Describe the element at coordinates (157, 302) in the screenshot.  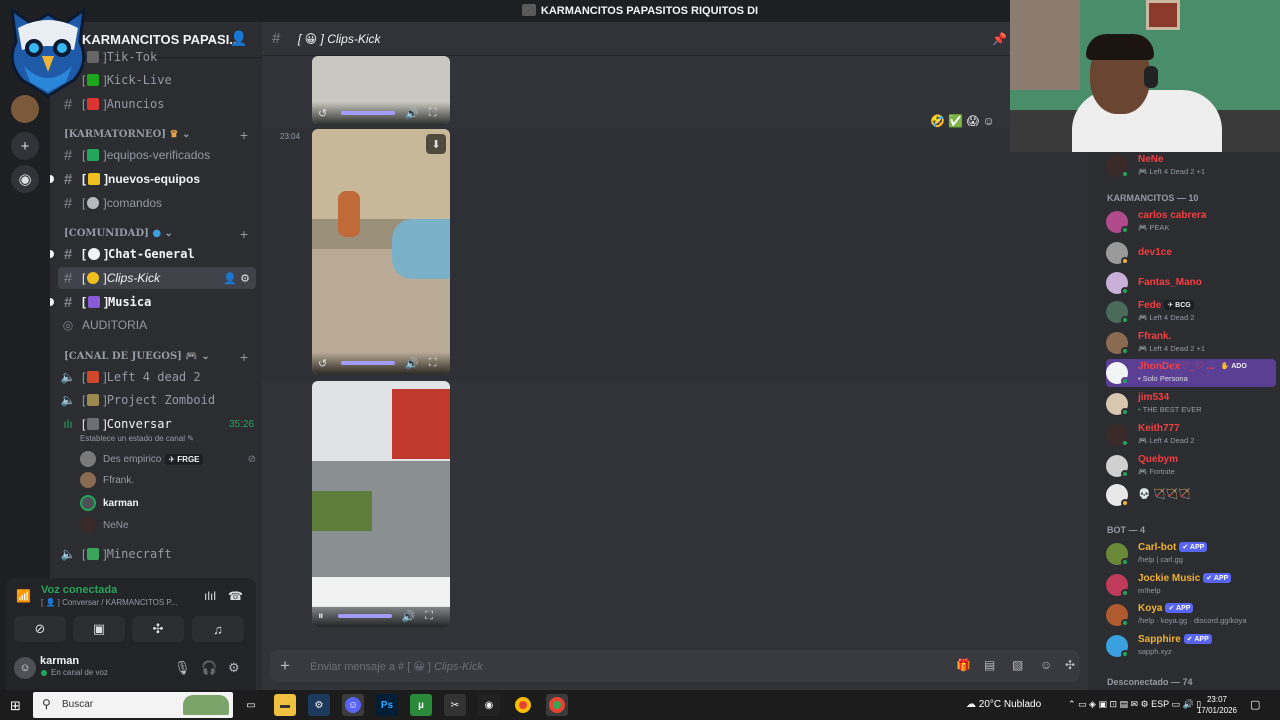
I see `channel-musica: #[] Musica` at that location.